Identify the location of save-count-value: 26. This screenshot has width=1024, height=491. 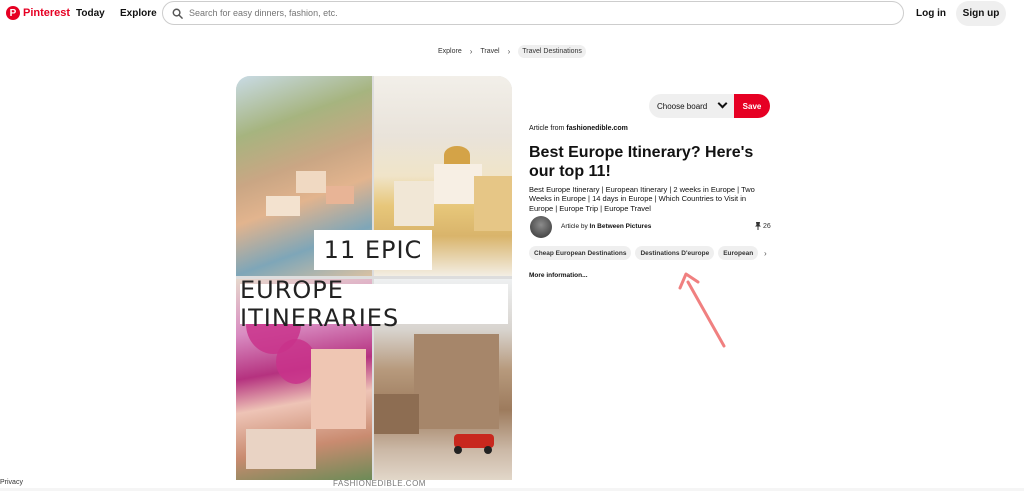
(767, 226).